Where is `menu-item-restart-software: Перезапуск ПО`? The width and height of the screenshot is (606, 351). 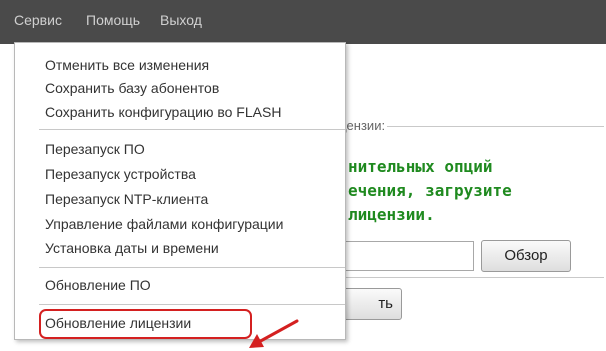
menu-item-restart-software: Перезапуск ПО is located at coordinates (95, 149).